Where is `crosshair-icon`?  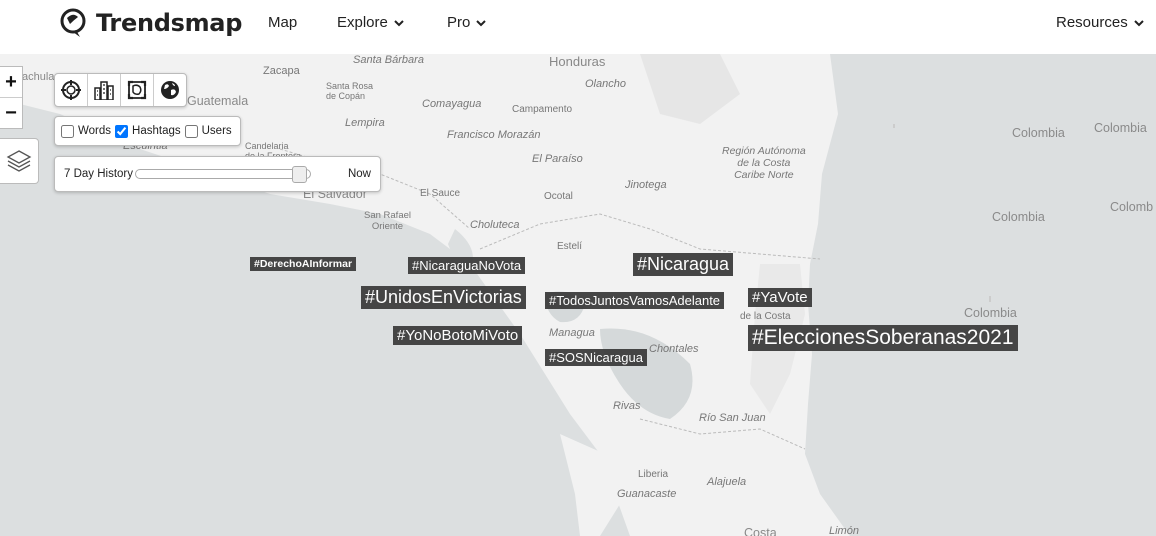
crosshair-icon is located at coordinates (71, 90).